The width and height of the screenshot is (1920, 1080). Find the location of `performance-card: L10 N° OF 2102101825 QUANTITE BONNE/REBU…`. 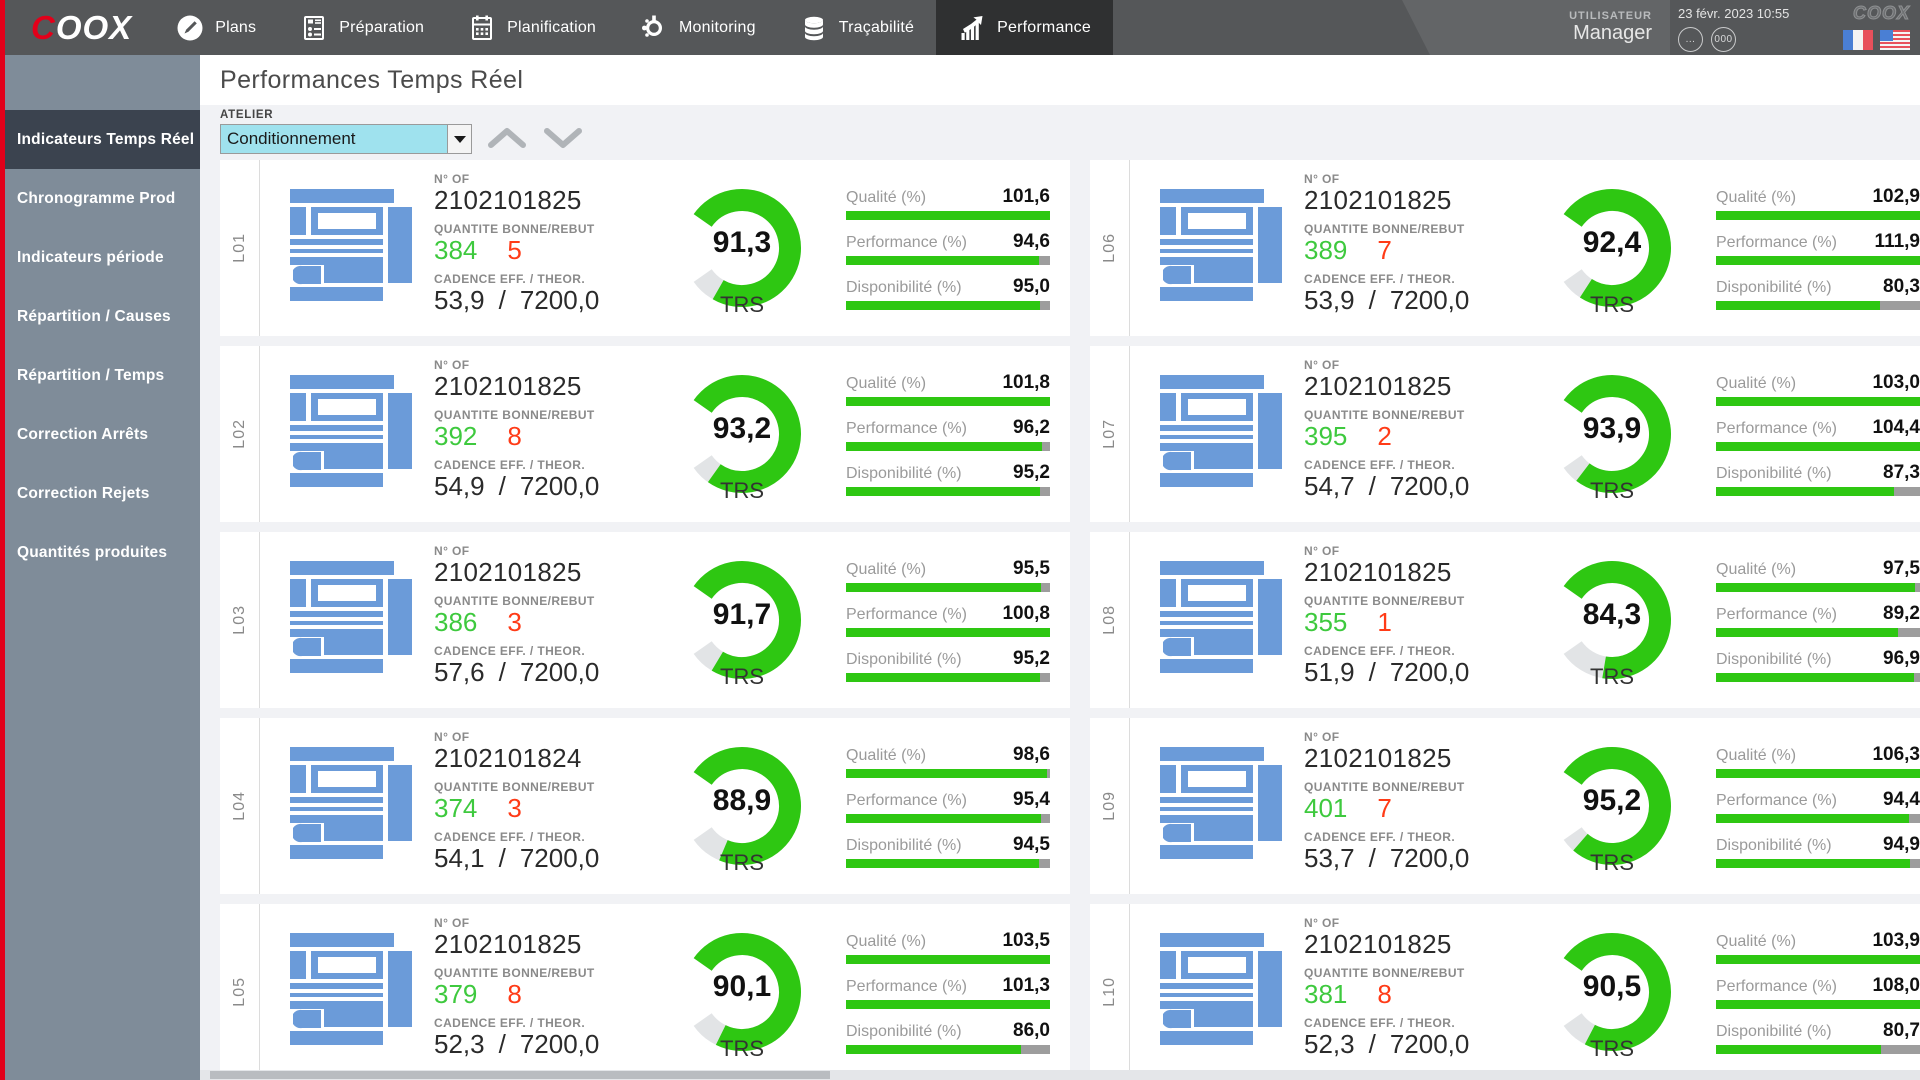

performance-card: L10 N° OF 2102101825 QUANTITE BONNE/REBU… is located at coordinates (1505, 992).